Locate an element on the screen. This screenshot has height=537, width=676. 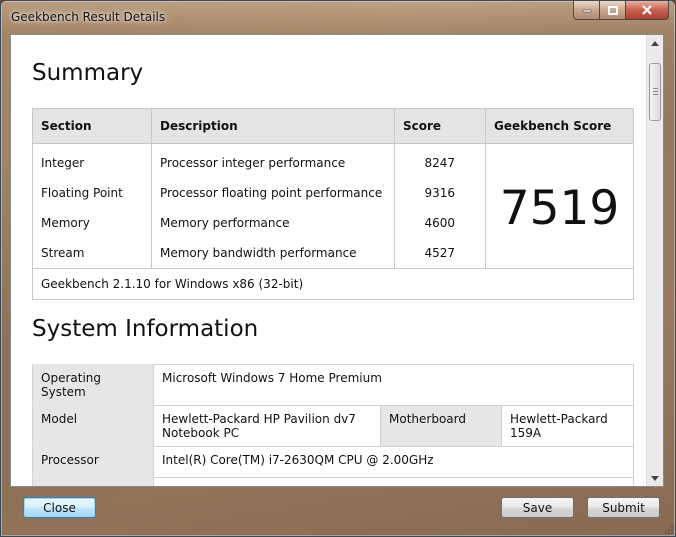
minimize-button is located at coordinates (586, 10).